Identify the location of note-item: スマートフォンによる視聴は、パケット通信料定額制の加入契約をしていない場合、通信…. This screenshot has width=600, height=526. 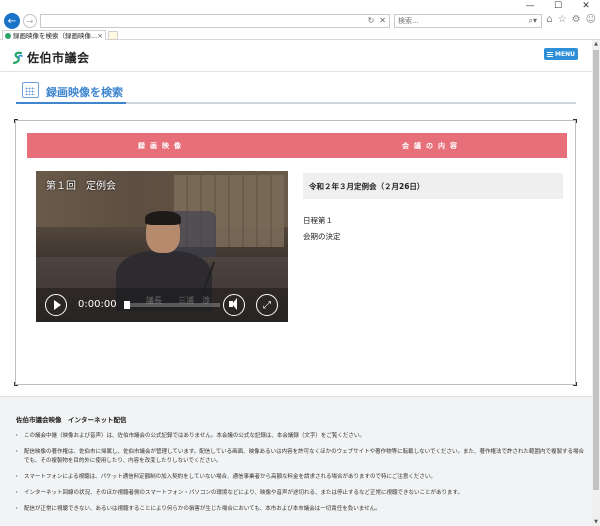
(300, 477).